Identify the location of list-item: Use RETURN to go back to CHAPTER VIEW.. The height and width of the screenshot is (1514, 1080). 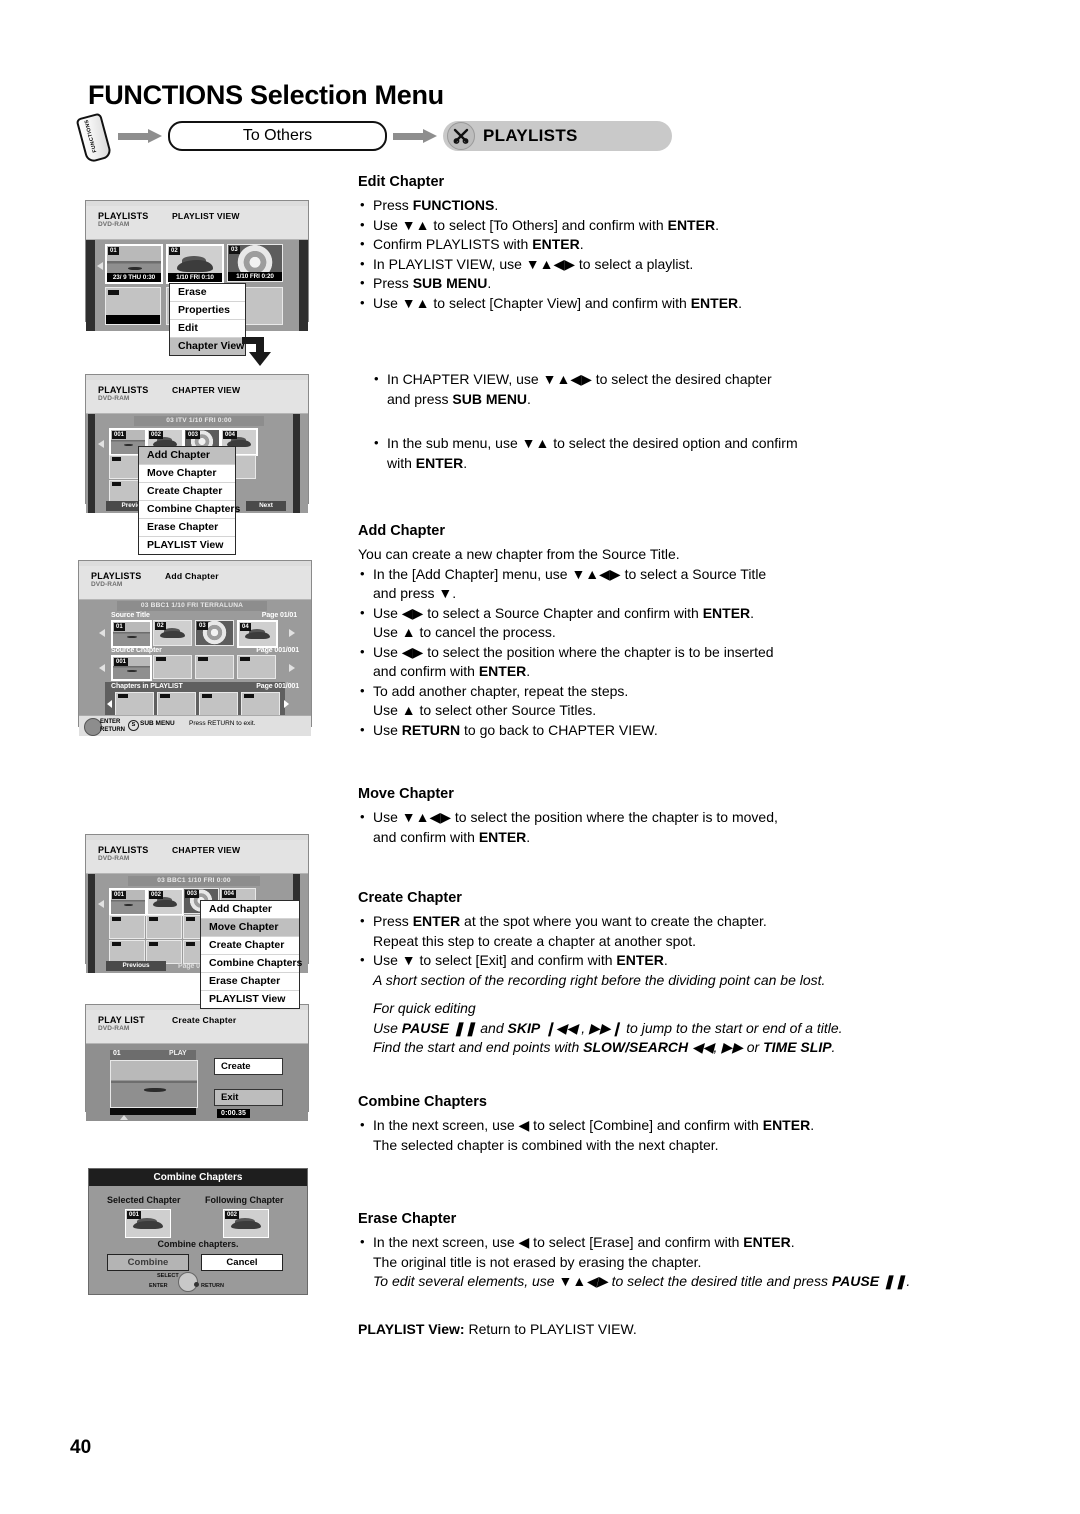
(638, 730).